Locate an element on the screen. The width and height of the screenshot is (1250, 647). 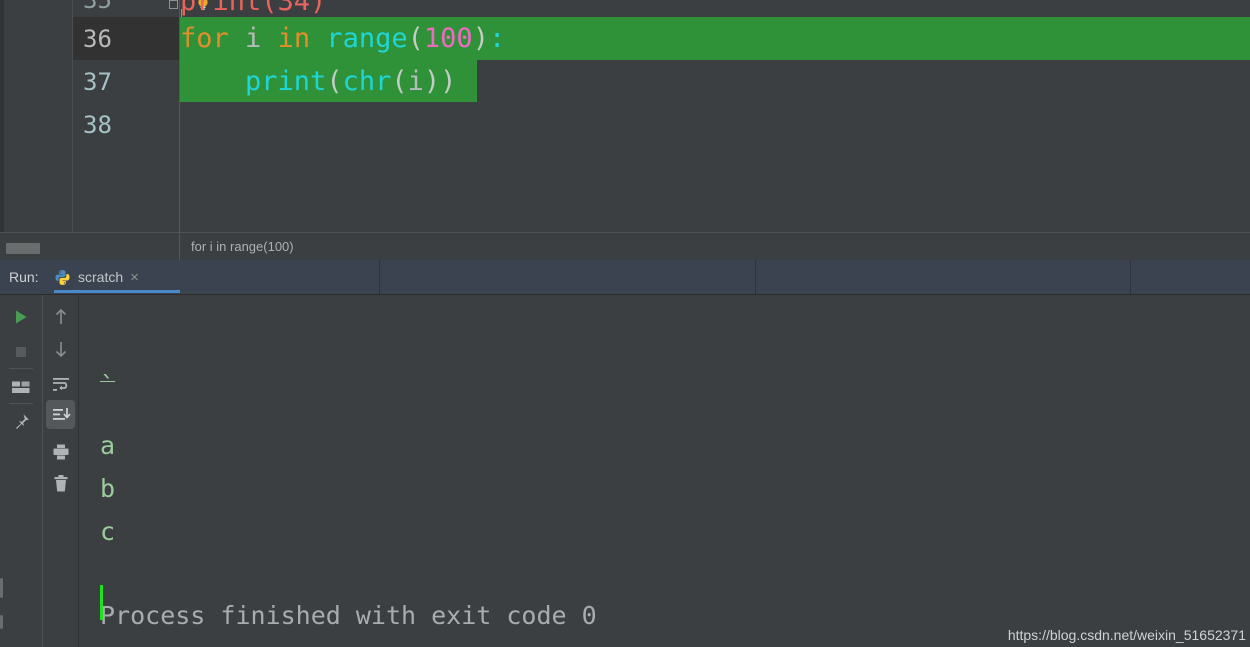
arrow-up-icon is located at coordinates (60, 316).